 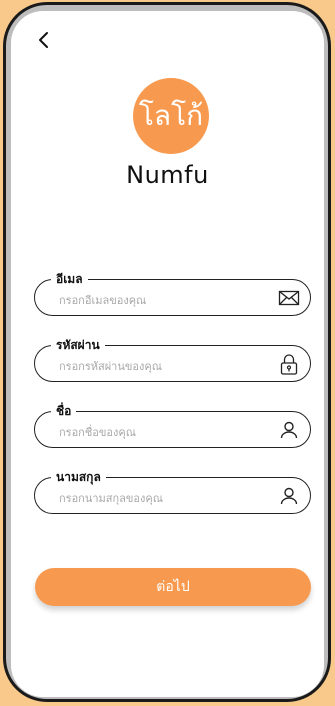 I want to click on password-label: รหัสผ่าน, so click(x=78, y=345).